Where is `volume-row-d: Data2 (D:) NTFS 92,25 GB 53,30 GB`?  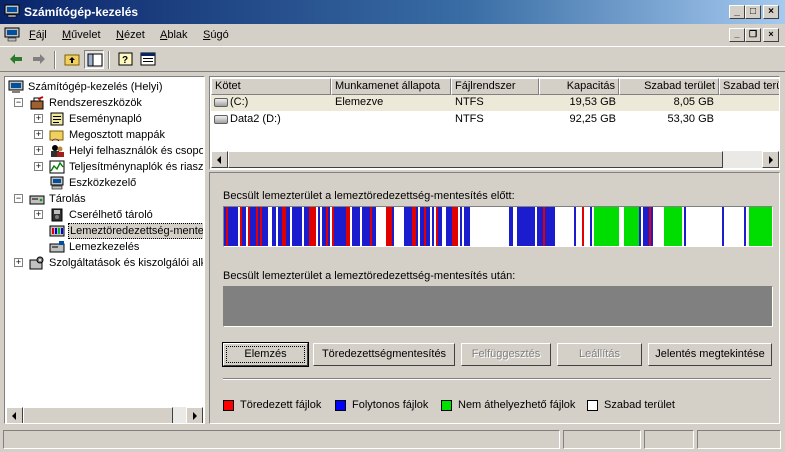
volume-row-d: Data2 (D:) NTFS 92,25 GB 53,30 GB is located at coordinates (495, 120).